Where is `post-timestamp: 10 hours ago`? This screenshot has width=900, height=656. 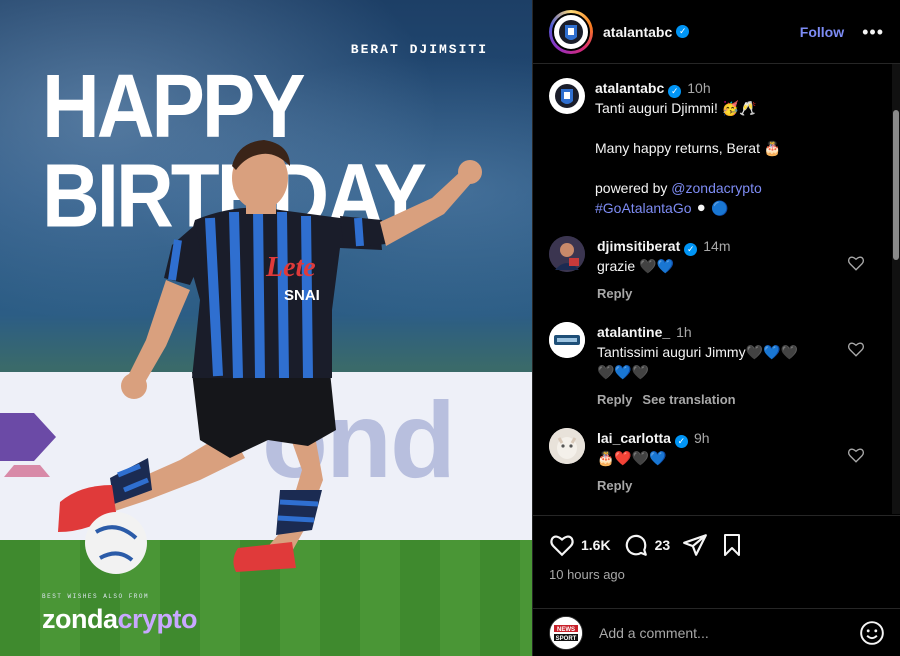
post-timestamp: 10 hours ago is located at coordinates (717, 574).